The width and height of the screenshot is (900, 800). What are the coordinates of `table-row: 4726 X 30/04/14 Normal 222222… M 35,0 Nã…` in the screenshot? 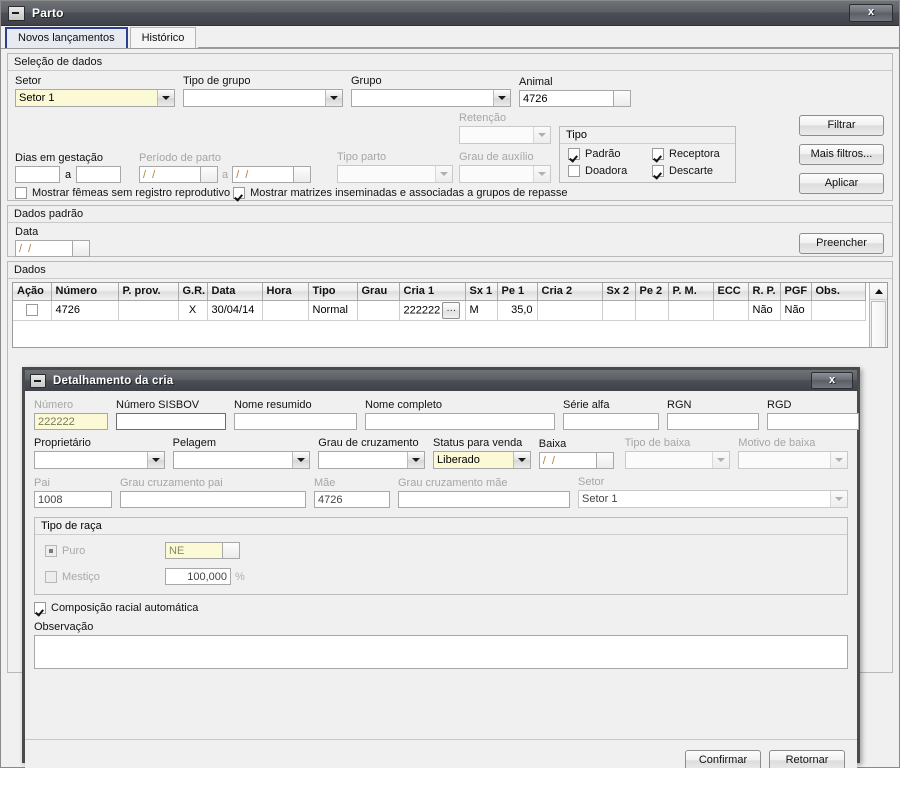 It's located at (439, 310).